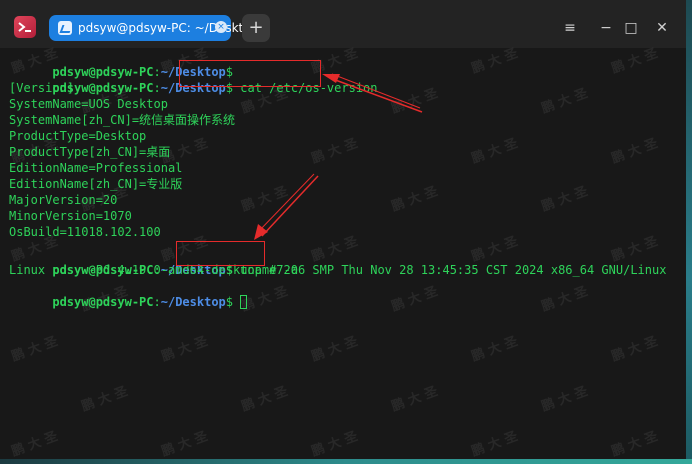 This screenshot has width=692, height=464. Describe the element at coordinates (372, 93) in the screenshot. I see `arrow-to-cat` at that location.